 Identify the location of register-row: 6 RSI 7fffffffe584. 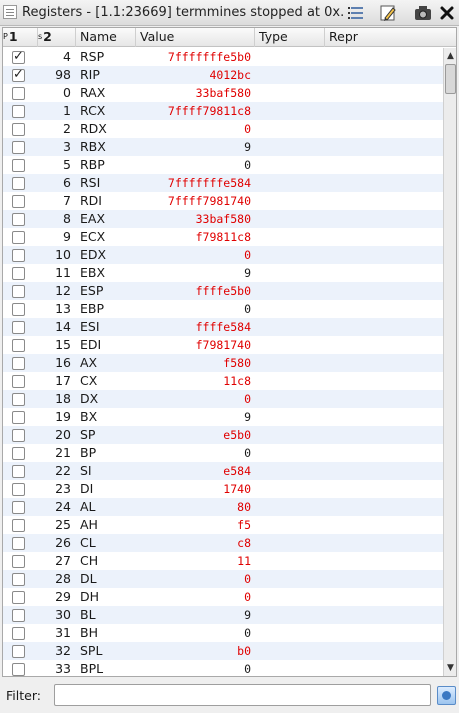
(223, 183).